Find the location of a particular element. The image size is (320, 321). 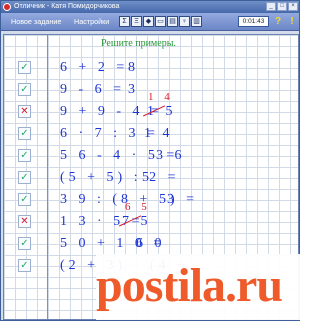

answer: 6 0 is located at coordinates (151, 244).